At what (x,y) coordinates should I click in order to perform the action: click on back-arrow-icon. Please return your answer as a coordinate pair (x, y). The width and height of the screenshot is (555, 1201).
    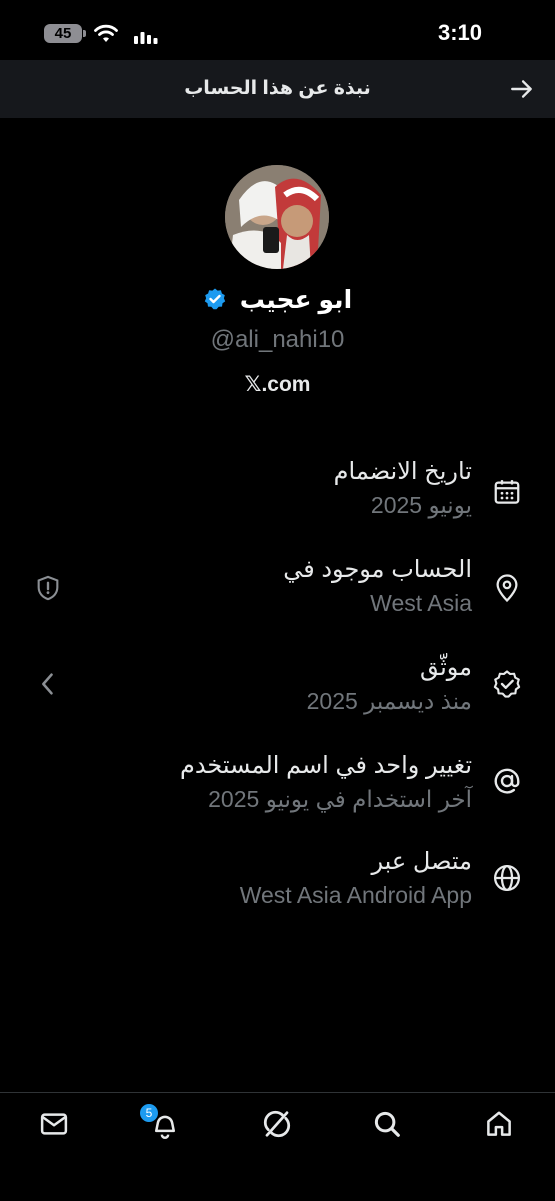
    Looking at the image, I should click on (522, 89).